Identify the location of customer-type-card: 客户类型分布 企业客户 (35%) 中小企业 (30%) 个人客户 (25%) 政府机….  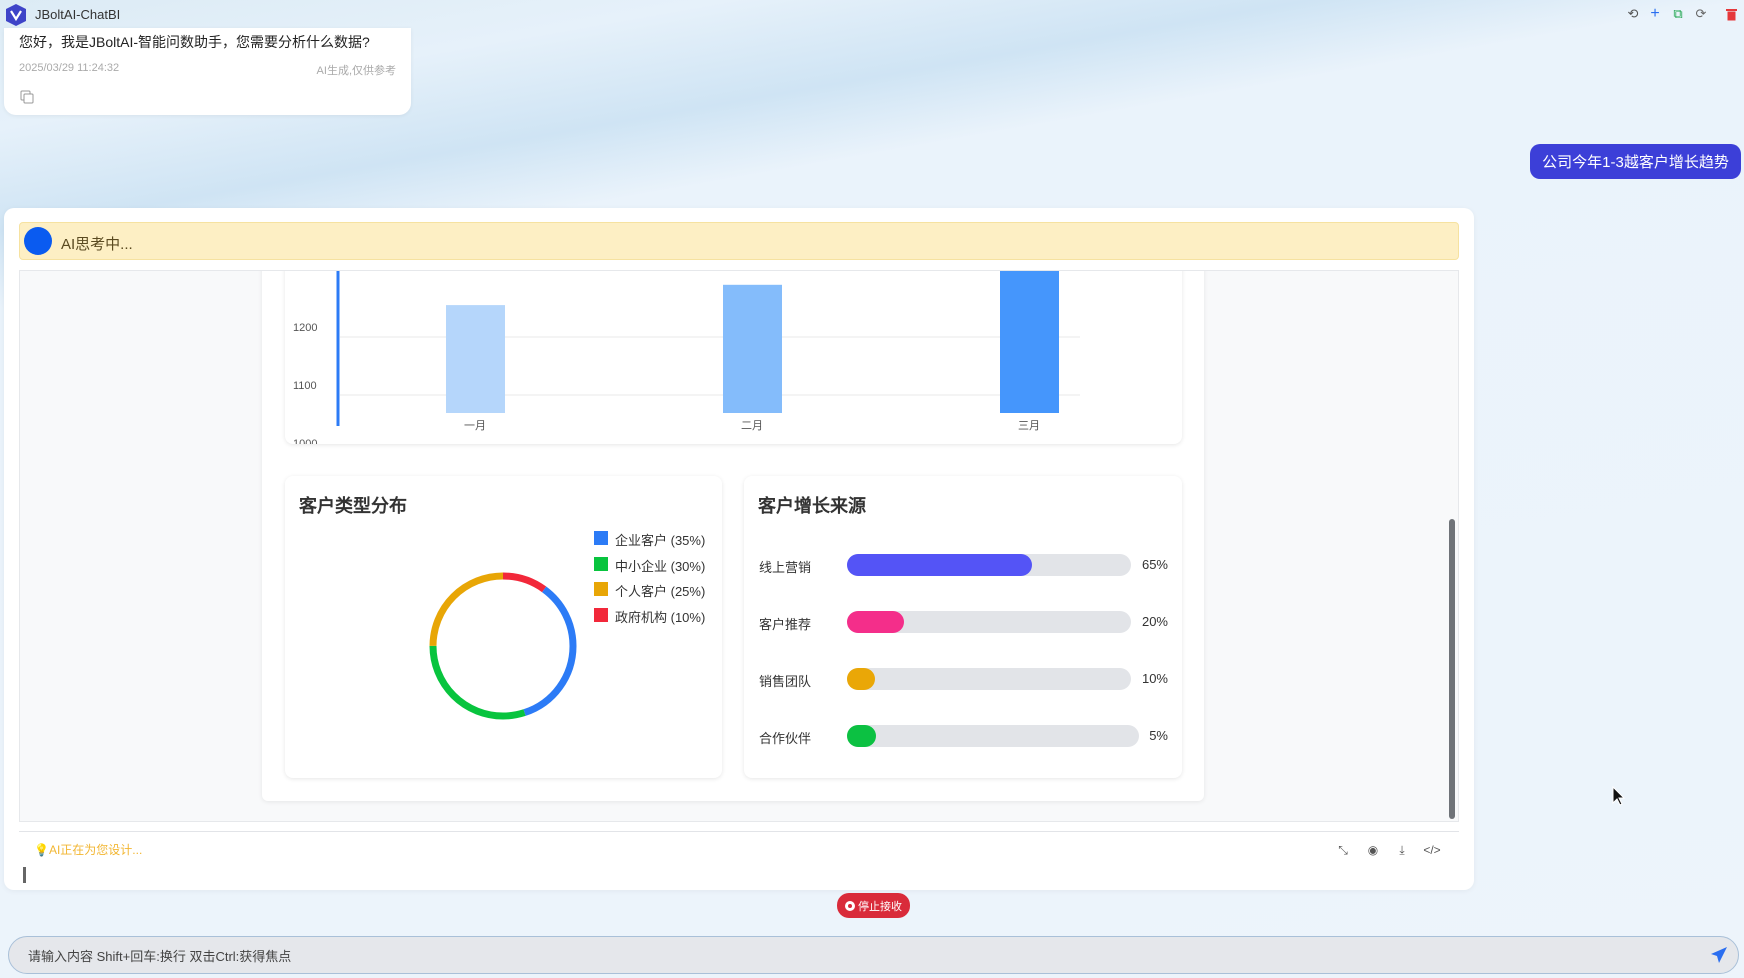
(503, 627).